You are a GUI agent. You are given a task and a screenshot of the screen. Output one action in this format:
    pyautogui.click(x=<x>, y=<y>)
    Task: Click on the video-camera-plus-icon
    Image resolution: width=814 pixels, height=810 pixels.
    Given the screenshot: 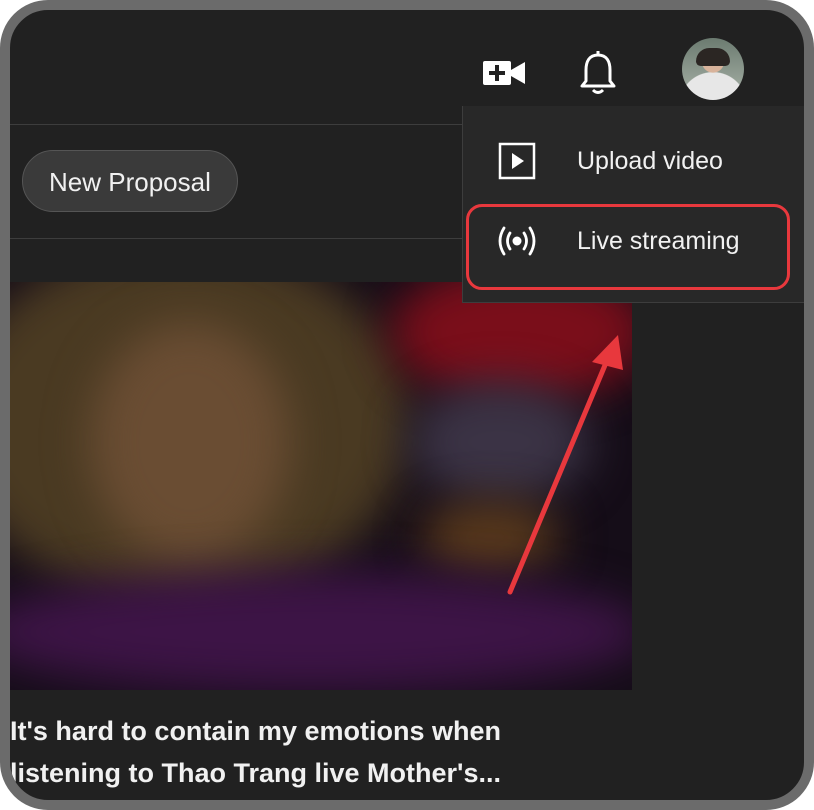 What is the action you would take?
    pyautogui.click(x=504, y=73)
    